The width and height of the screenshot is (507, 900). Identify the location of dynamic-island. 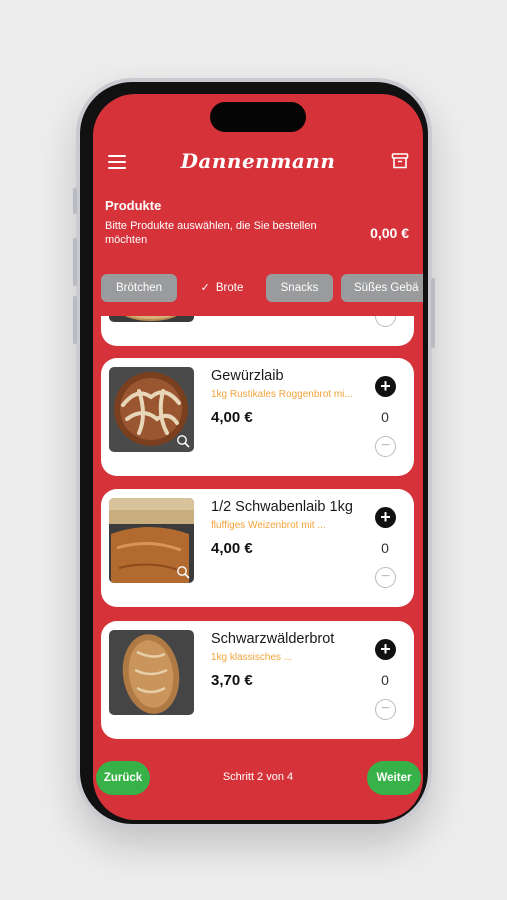
(258, 117).